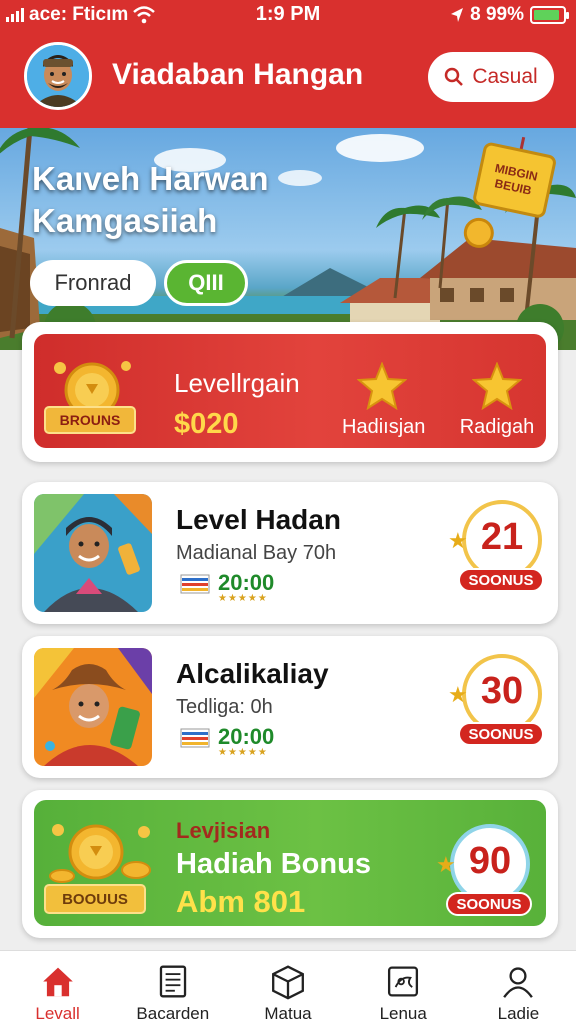 Image resolution: width=576 pixels, height=1024 pixels. Describe the element at coordinates (238, 74) in the screenshot. I see `app-title: Viadaban Hangan` at that location.